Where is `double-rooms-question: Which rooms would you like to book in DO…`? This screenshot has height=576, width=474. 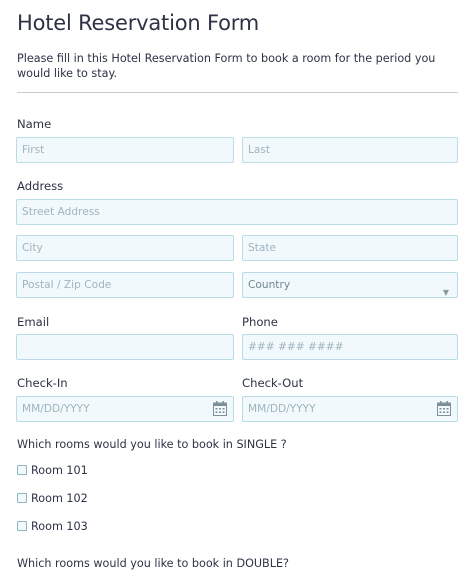
double-rooms-question: Which rooms would you like to book in DO… is located at coordinates (153, 563).